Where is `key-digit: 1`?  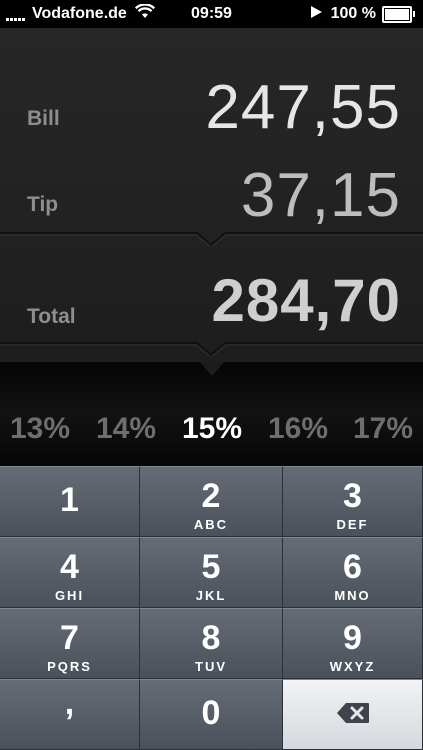
key-digit: 1 is located at coordinates (69, 500).